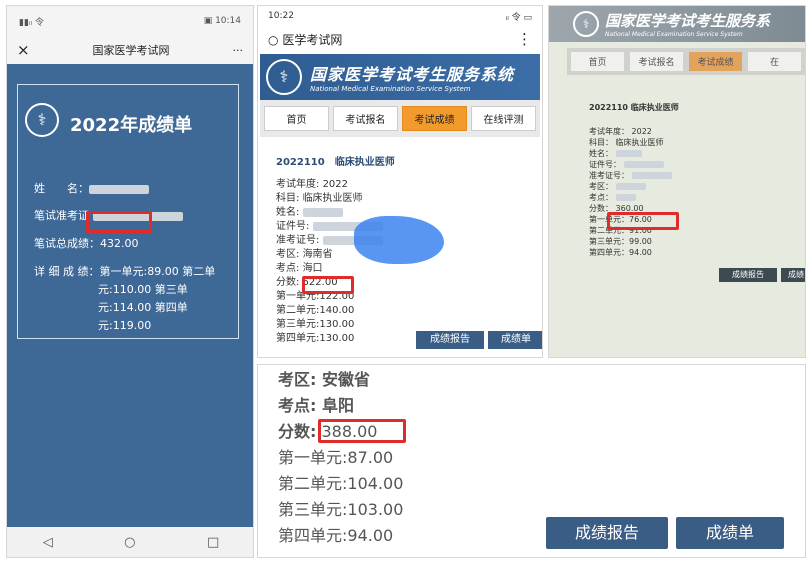 The image size is (811, 565). Describe the element at coordinates (329, 213) in the screenshot. I see `detail-row: 姓名:` at that location.